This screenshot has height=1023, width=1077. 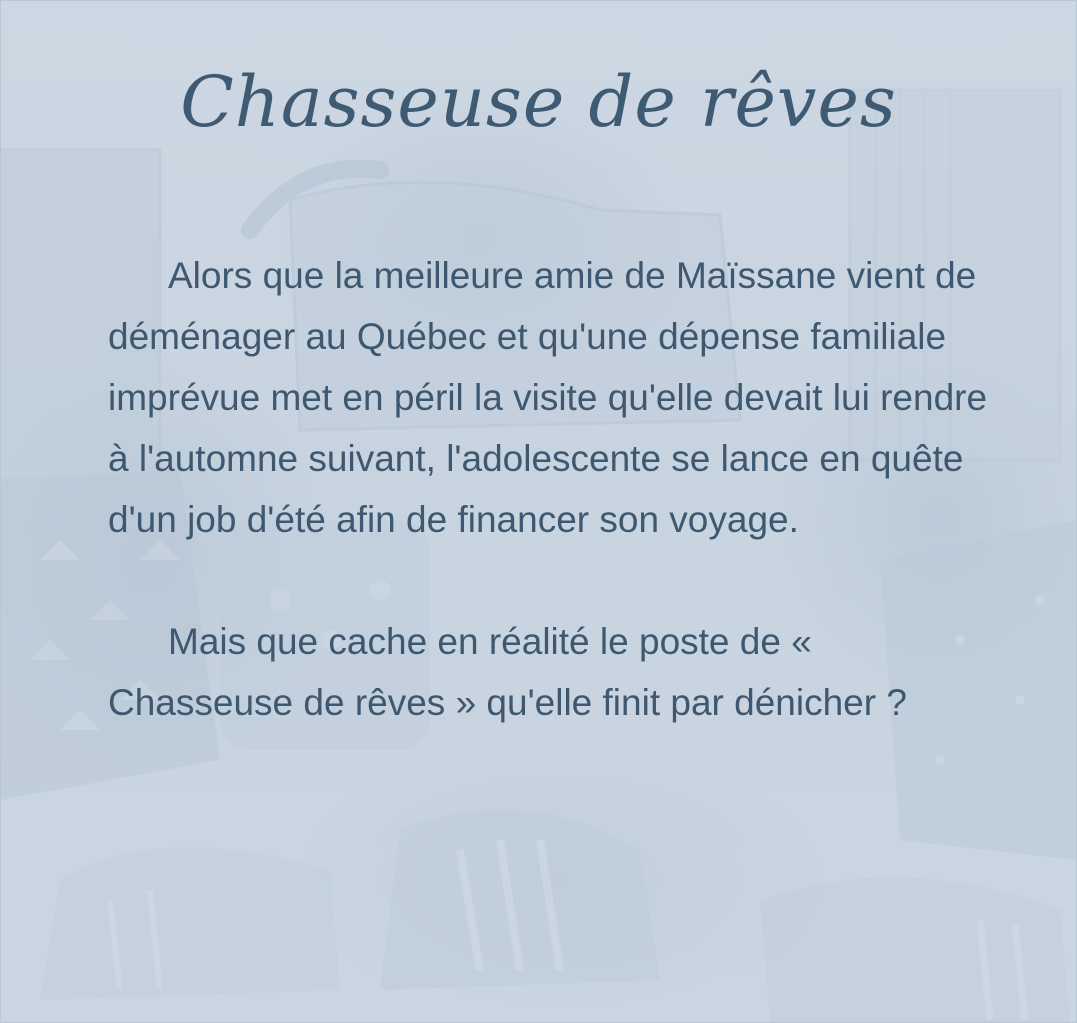 What do you see at coordinates (538, 102) in the screenshot?
I see `book-title: Chasseuse de rêves` at bounding box center [538, 102].